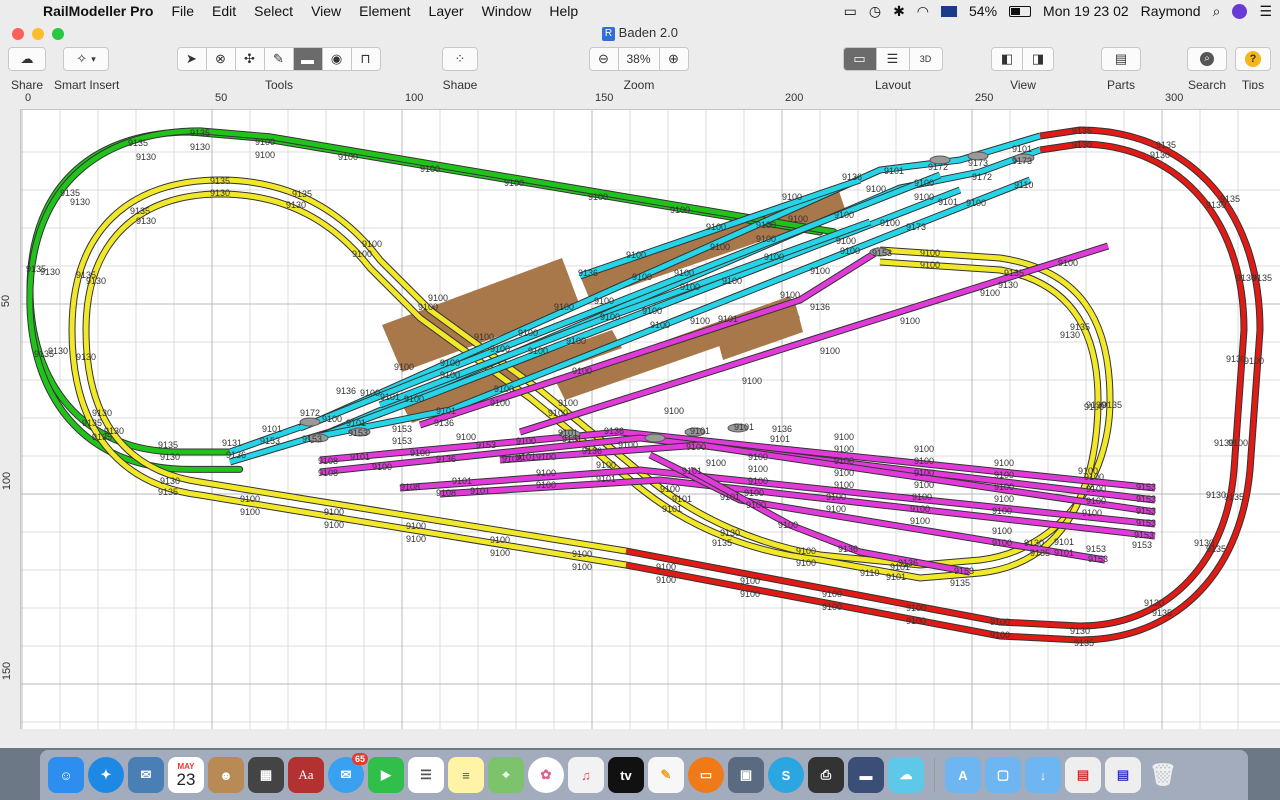  Describe the element at coordinates (963, 775) in the screenshot. I see `applications-folder-icon: A` at that location.